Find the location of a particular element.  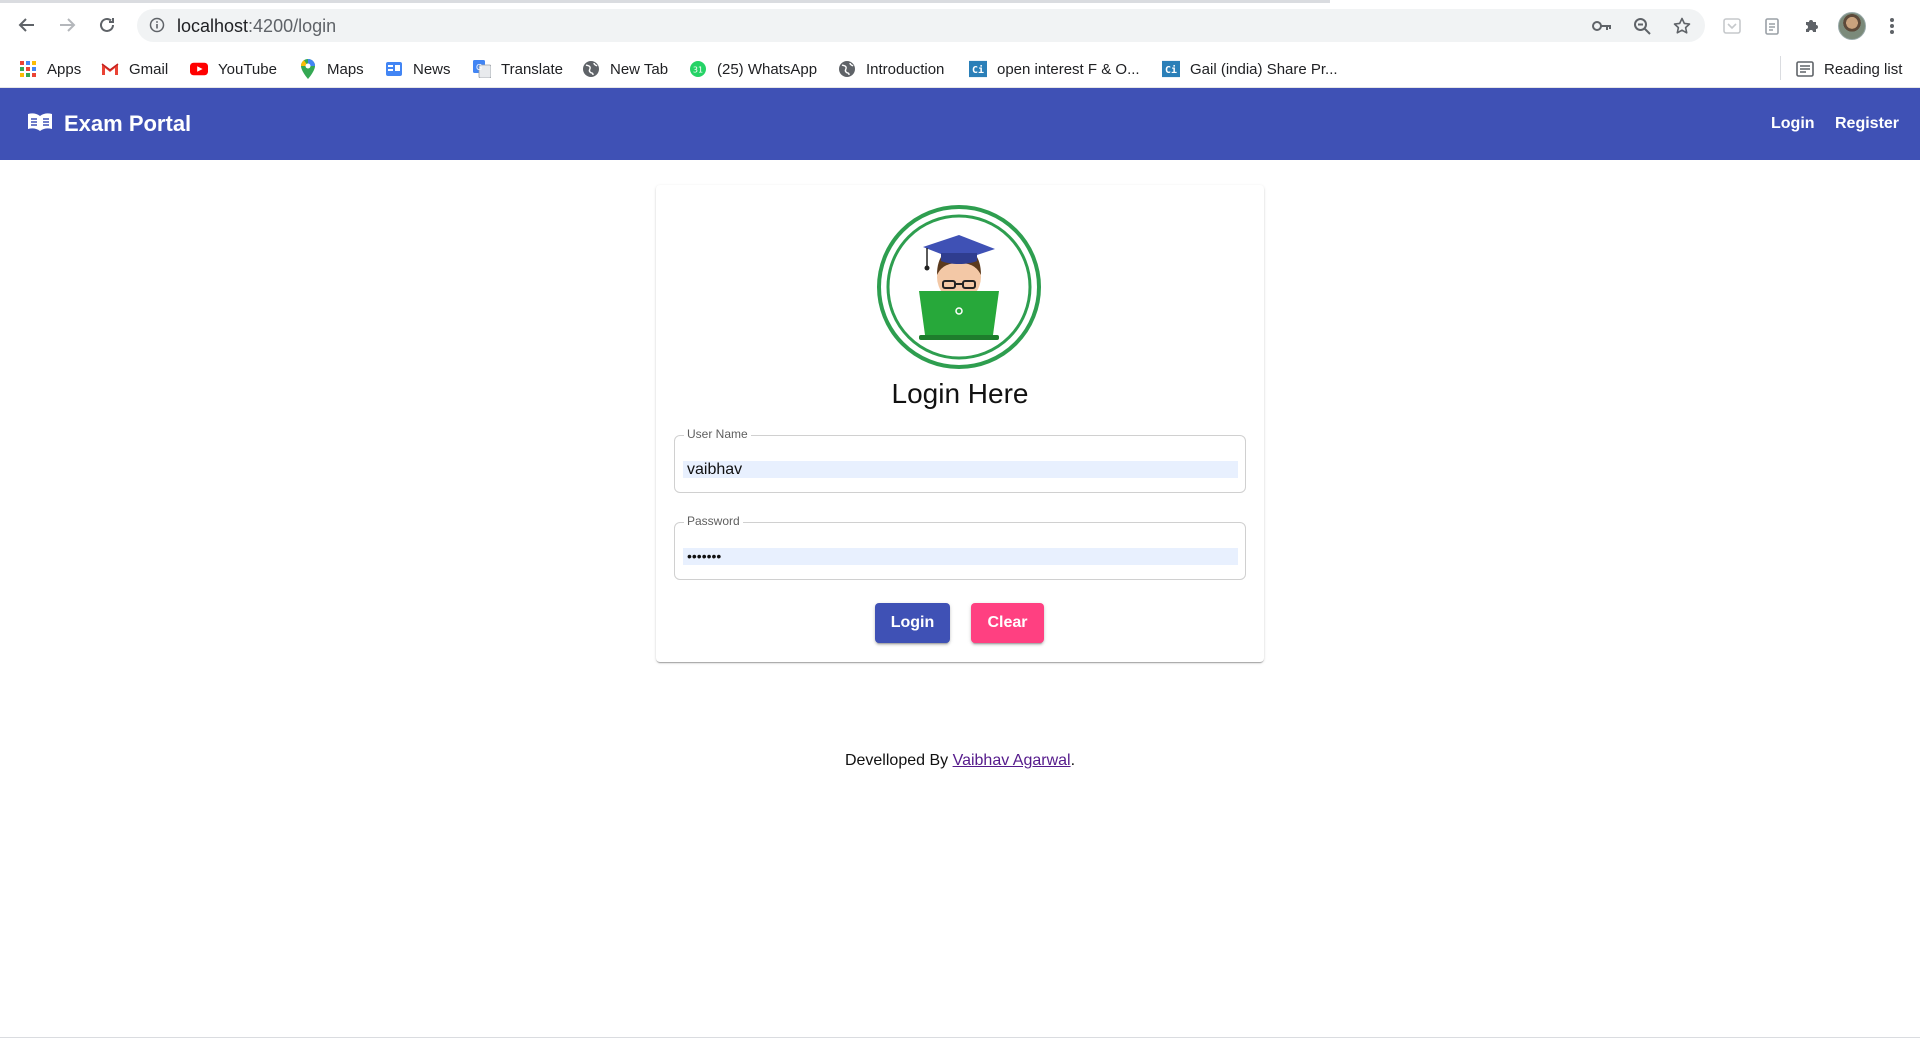

username-label: User Name is located at coordinates (717, 434).